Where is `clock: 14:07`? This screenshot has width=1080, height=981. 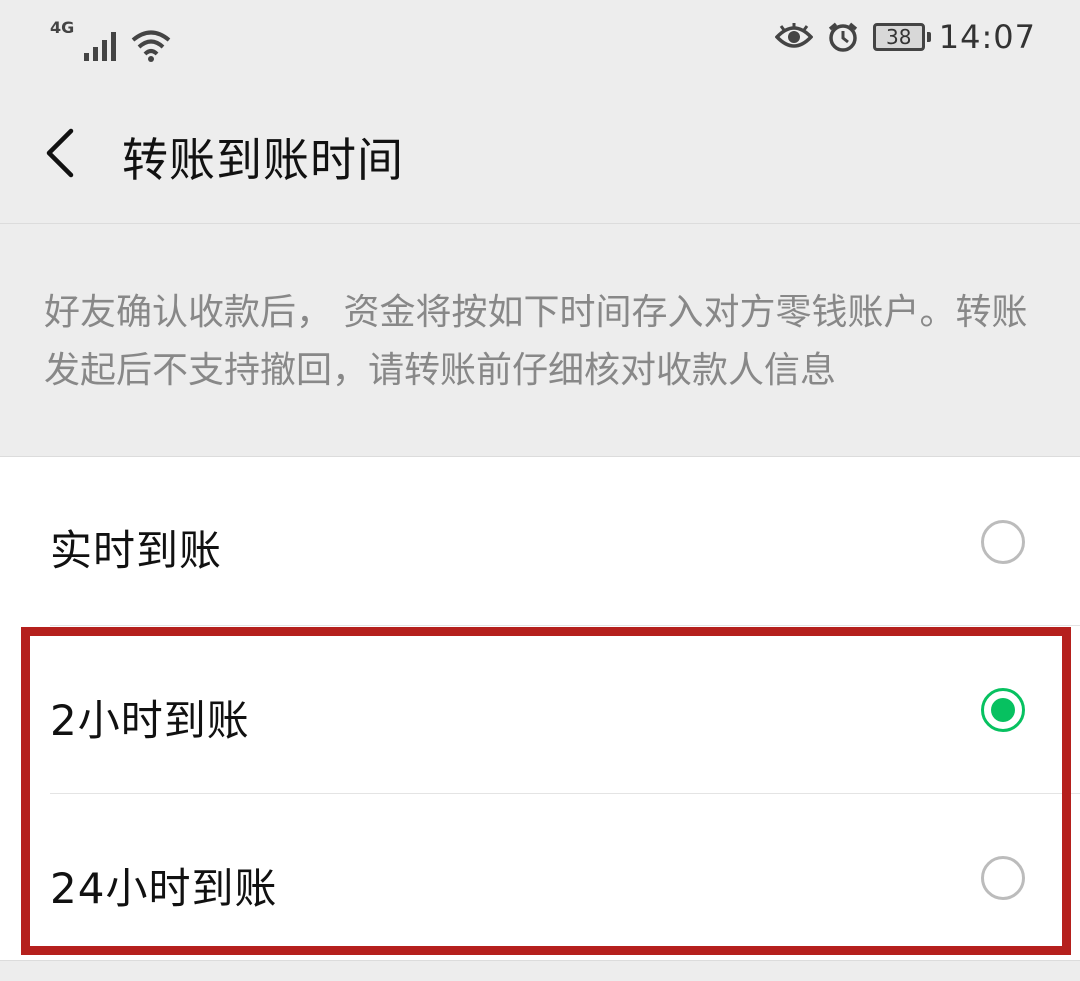
clock: 14:07 is located at coordinates (987, 37).